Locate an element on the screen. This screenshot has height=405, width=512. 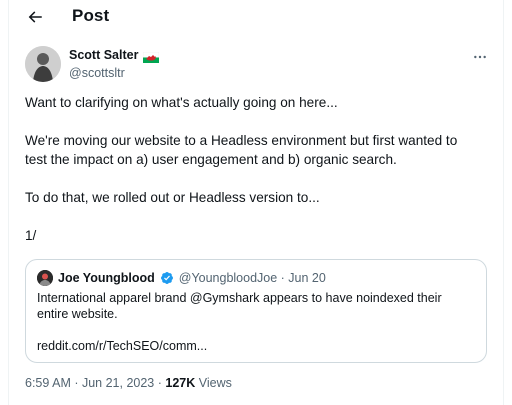
page-header: Post is located at coordinates (255, 18).